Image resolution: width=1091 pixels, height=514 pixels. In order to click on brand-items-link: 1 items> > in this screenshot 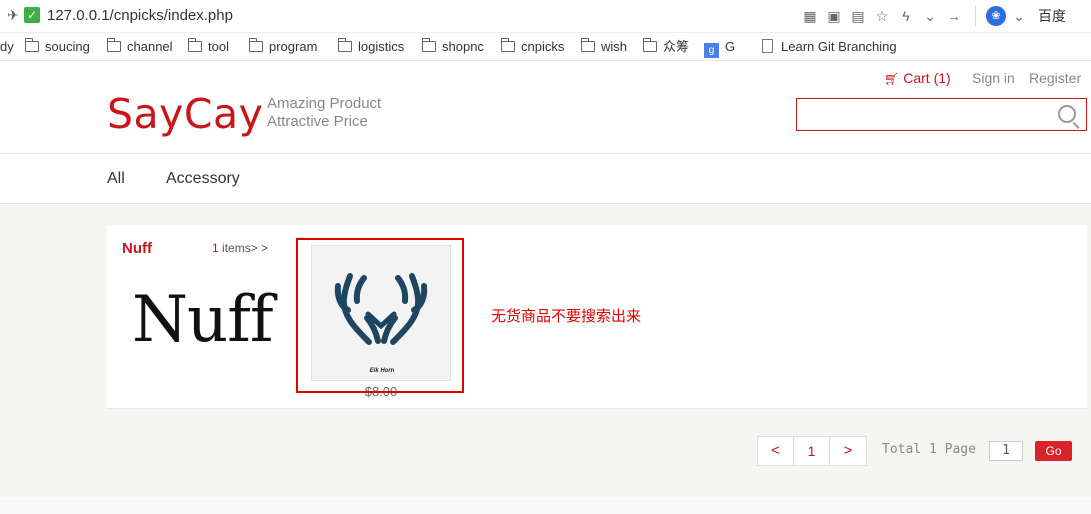, I will do `click(240, 248)`.